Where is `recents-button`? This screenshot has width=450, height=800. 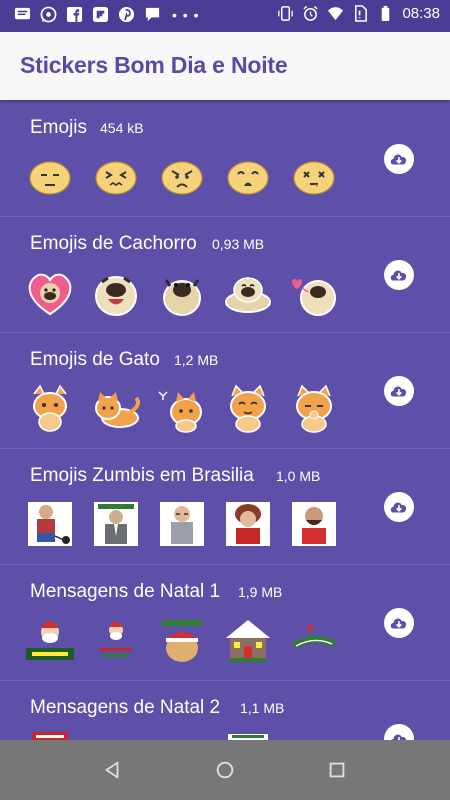 recents-button is located at coordinates (337, 770).